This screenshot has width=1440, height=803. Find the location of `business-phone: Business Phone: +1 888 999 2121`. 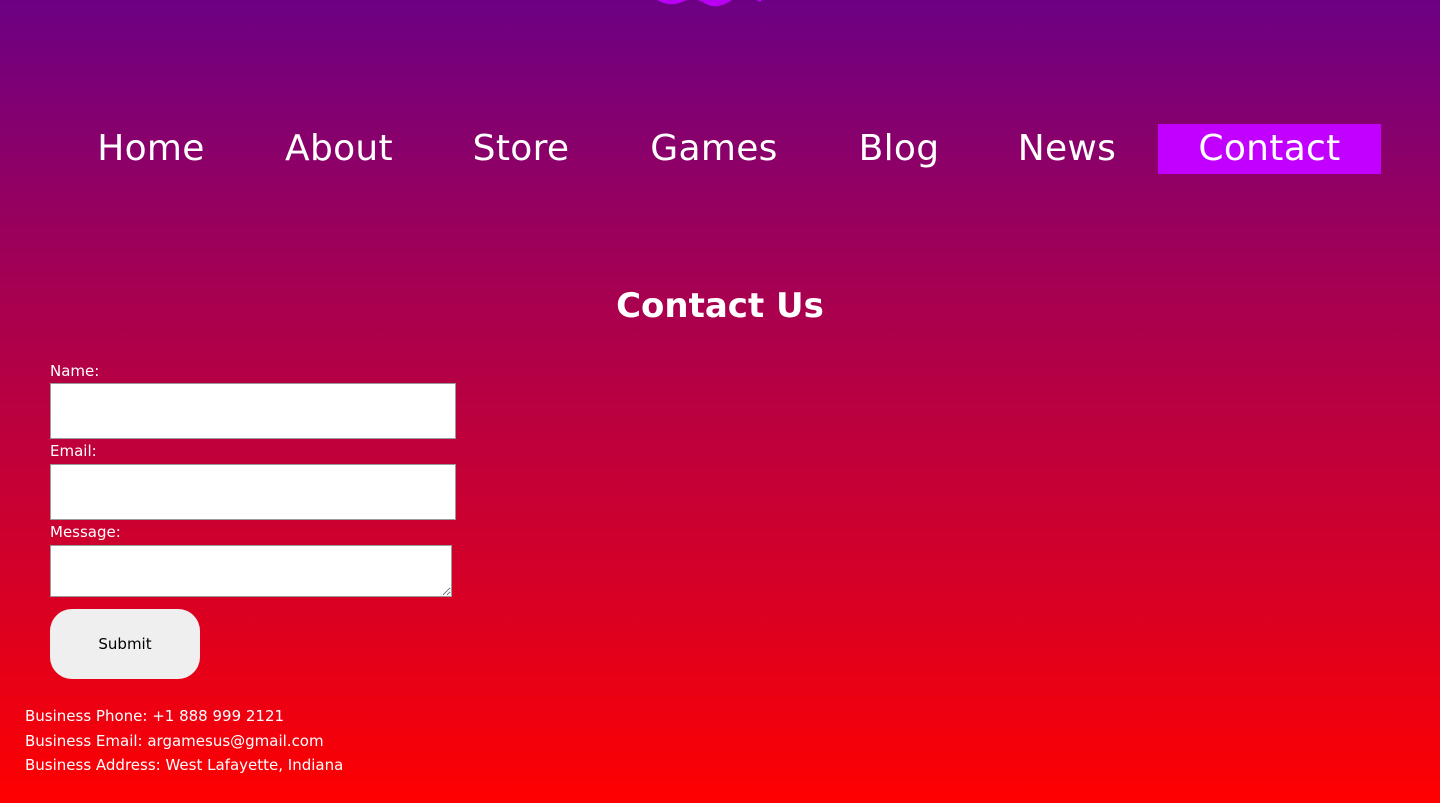

business-phone: Business Phone: +1 888 999 2121 is located at coordinates (155, 716).